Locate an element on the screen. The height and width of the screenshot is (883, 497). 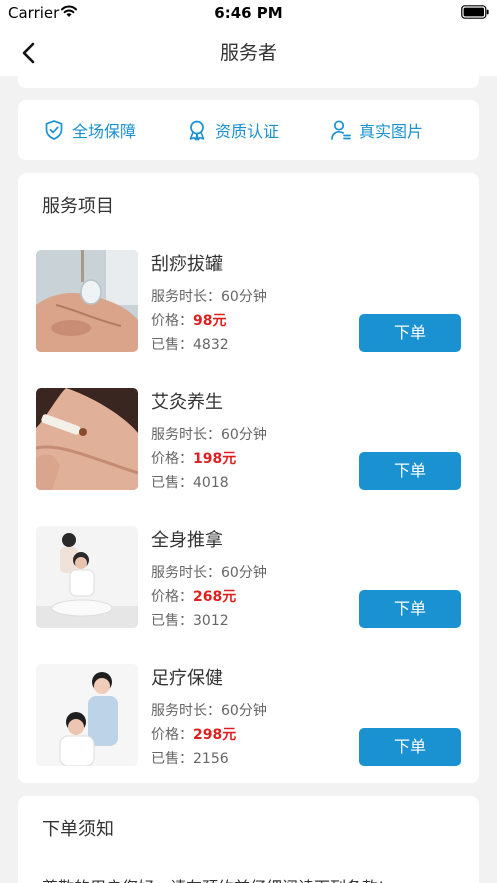
moxibustion-photo is located at coordinates (87, 439).